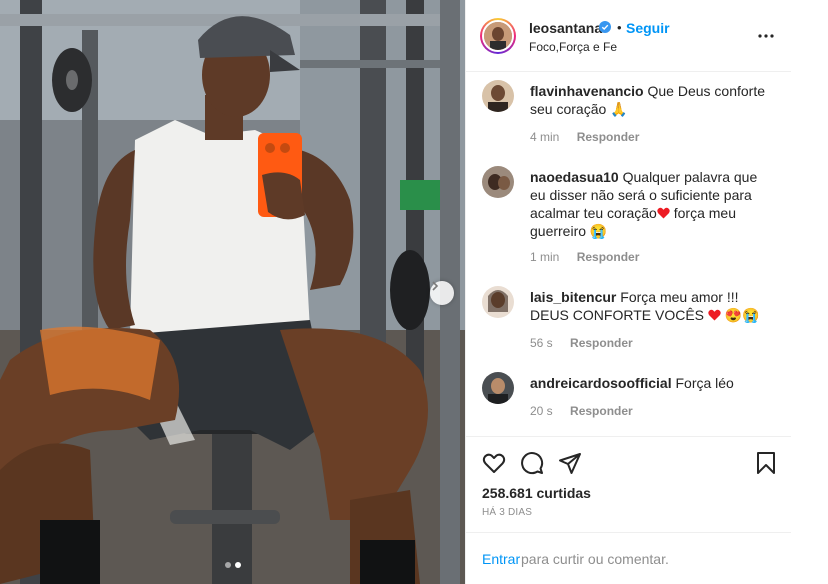  I want to click on author-username: leosantana, so click(565, 28).